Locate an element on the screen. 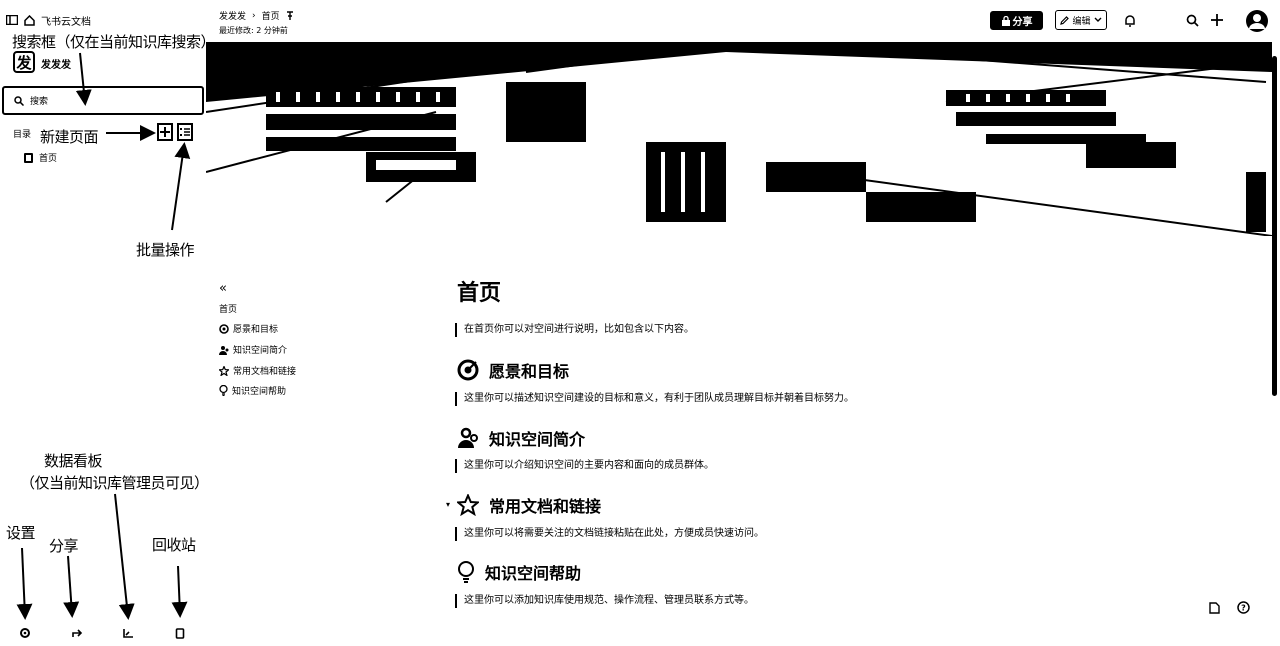 Image resolution: width=1280 pixels, height=646 pixels. section-body: 这里你可以描述知识空间建设的目标和意义，有利于团队成员理解目标并朝着目标努力。 is located at coordinates (654, 399).